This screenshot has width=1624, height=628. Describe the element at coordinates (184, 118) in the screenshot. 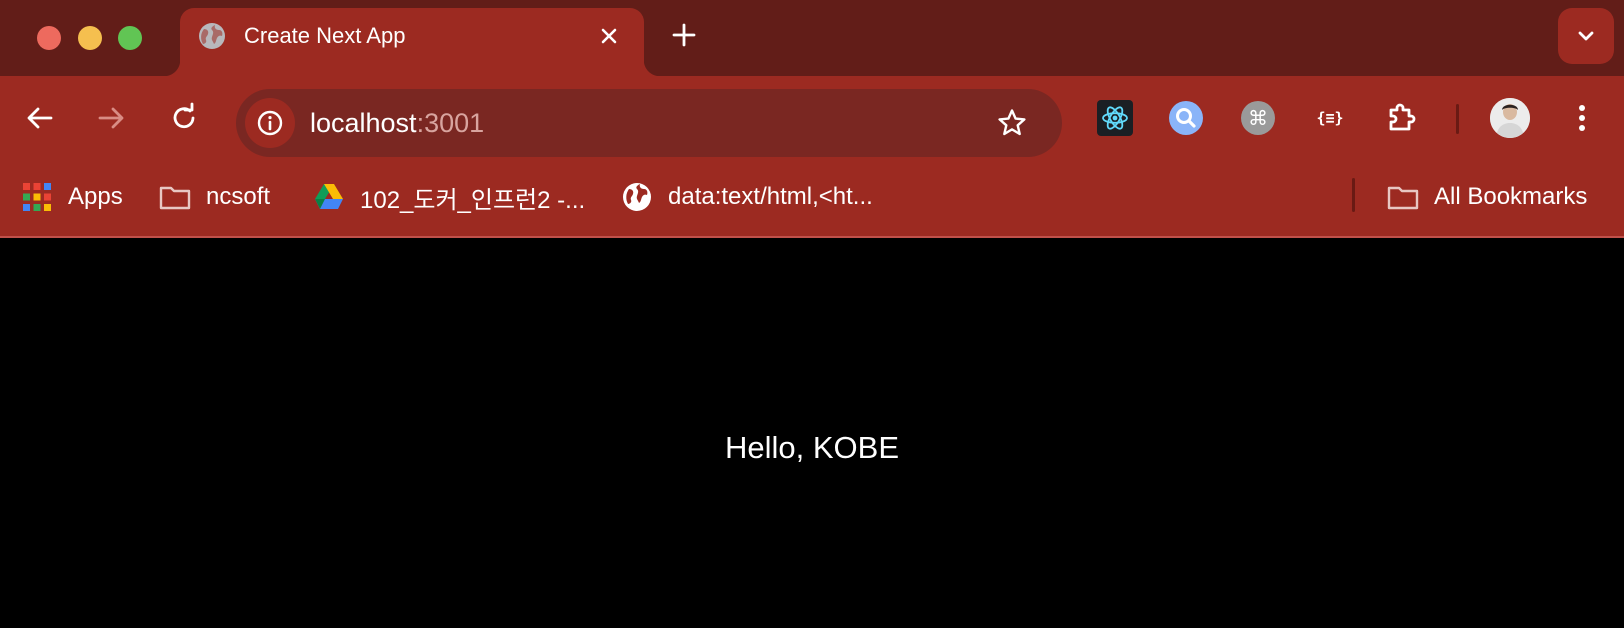

I see `reload-icon` at that location.